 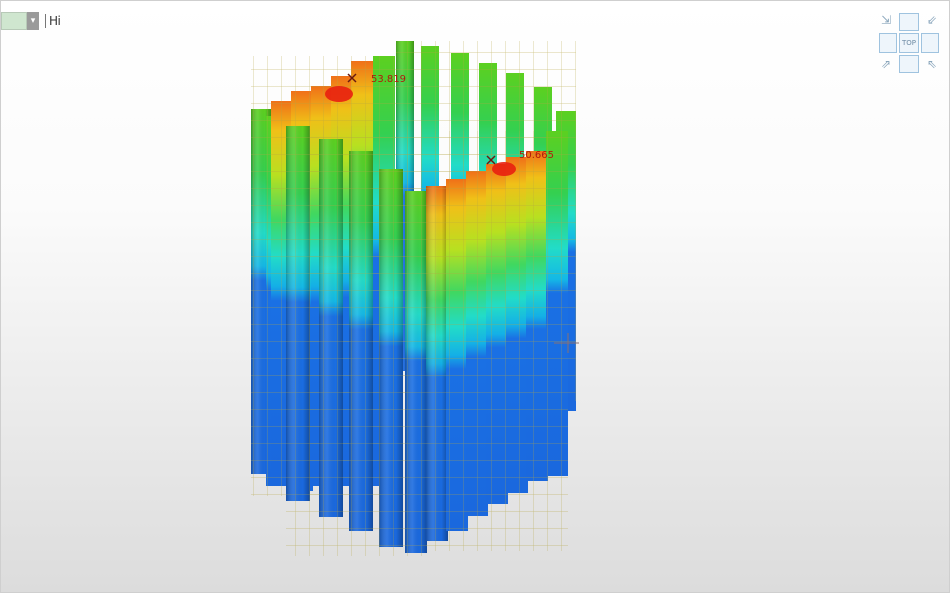 What do you see at coordinates (356, 341) in the screenshot?
I see `front-row-columns` at bounding box center [356, 341].